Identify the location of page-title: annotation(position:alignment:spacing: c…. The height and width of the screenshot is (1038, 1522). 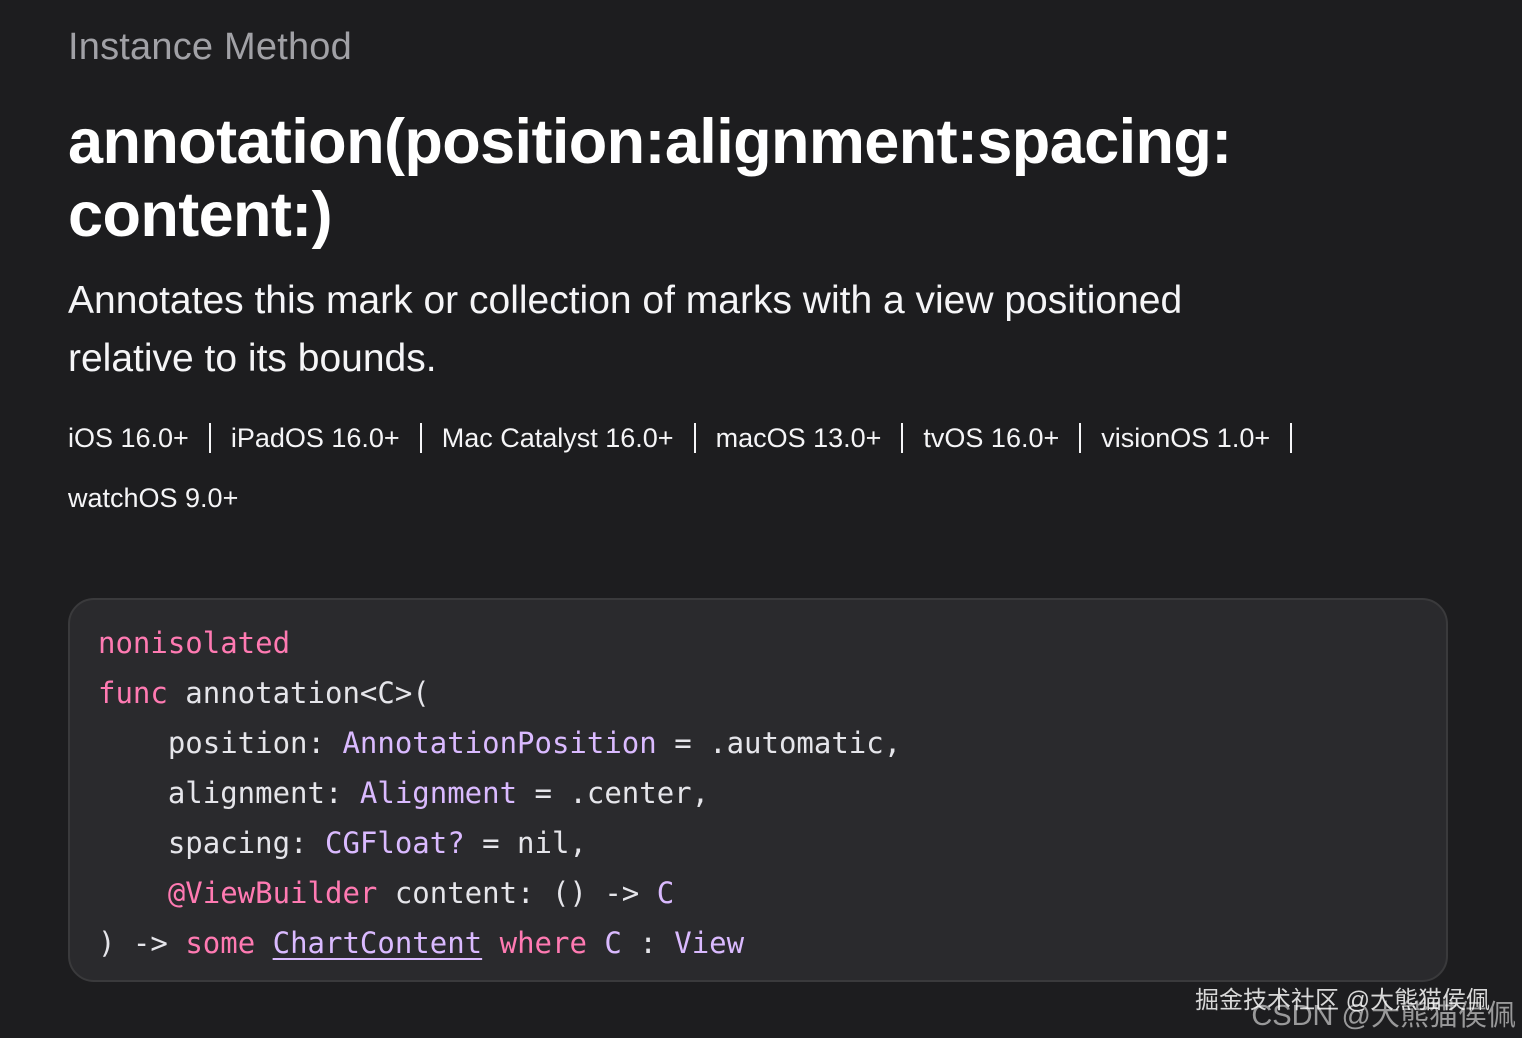
(718, 179).